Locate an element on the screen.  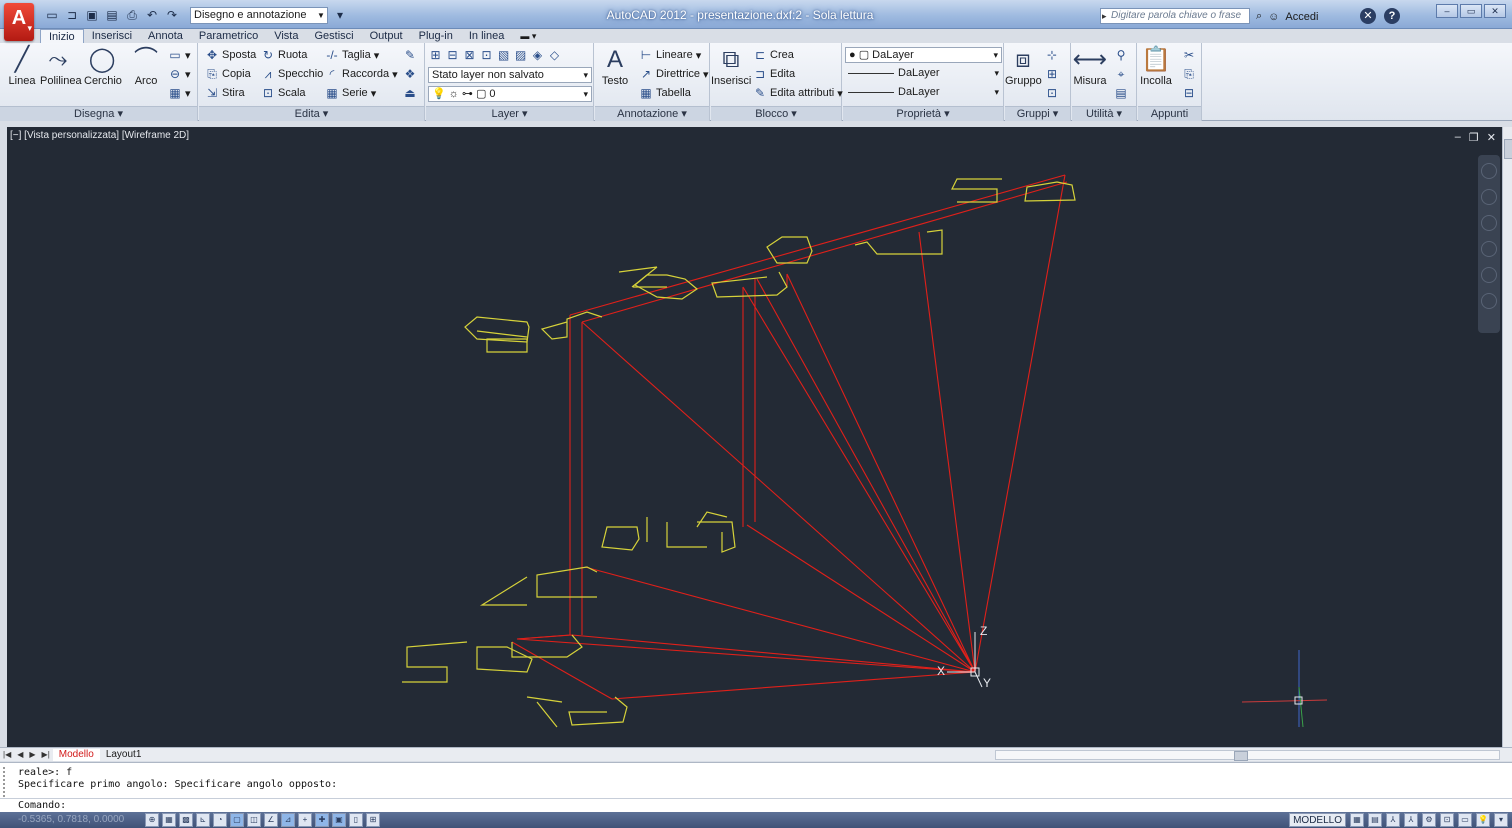
first-layout-icon: |◀ is located at coordinates (7, 754).